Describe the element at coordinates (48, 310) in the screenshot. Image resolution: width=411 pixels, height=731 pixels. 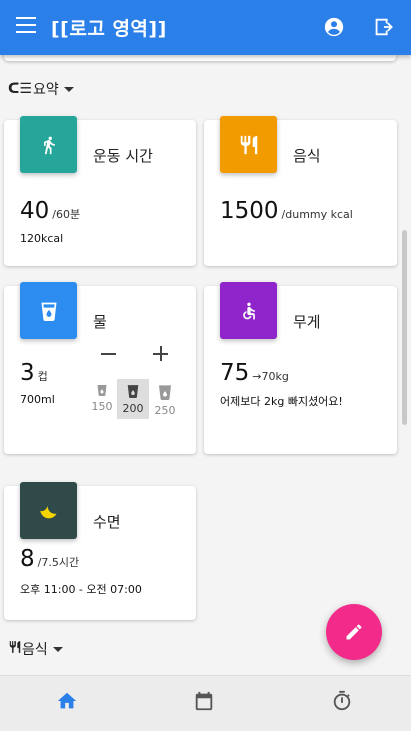
I see `water-cup-icon` at that location.